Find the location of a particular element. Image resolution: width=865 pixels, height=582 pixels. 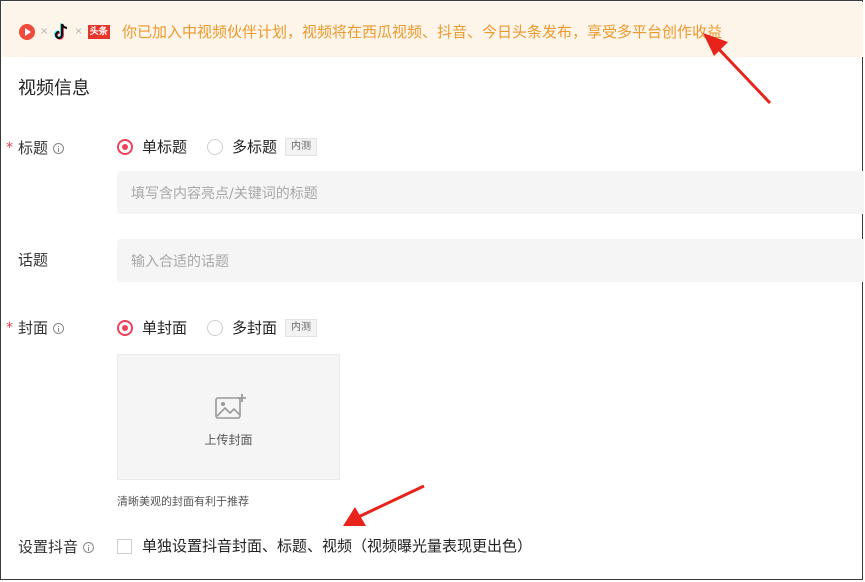

single-cover-label: 单封面 is located at coordinates (164, 328).